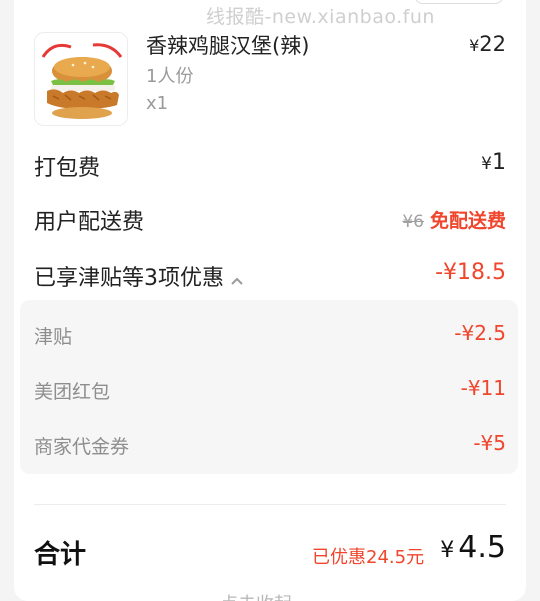 This screenshot has height=601, width=540. I want to click on free-delivery-label: 免配送费, so click(467, 221).